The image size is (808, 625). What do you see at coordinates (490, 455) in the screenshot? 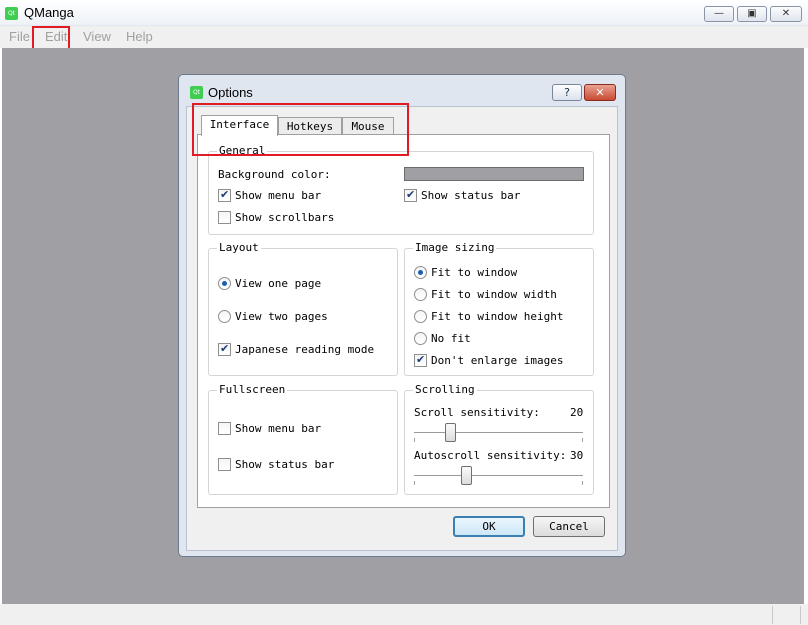
I see `autoscroll-sensitivity-label: Autoscroll sensitivity:` at bounding box center [490, 455].